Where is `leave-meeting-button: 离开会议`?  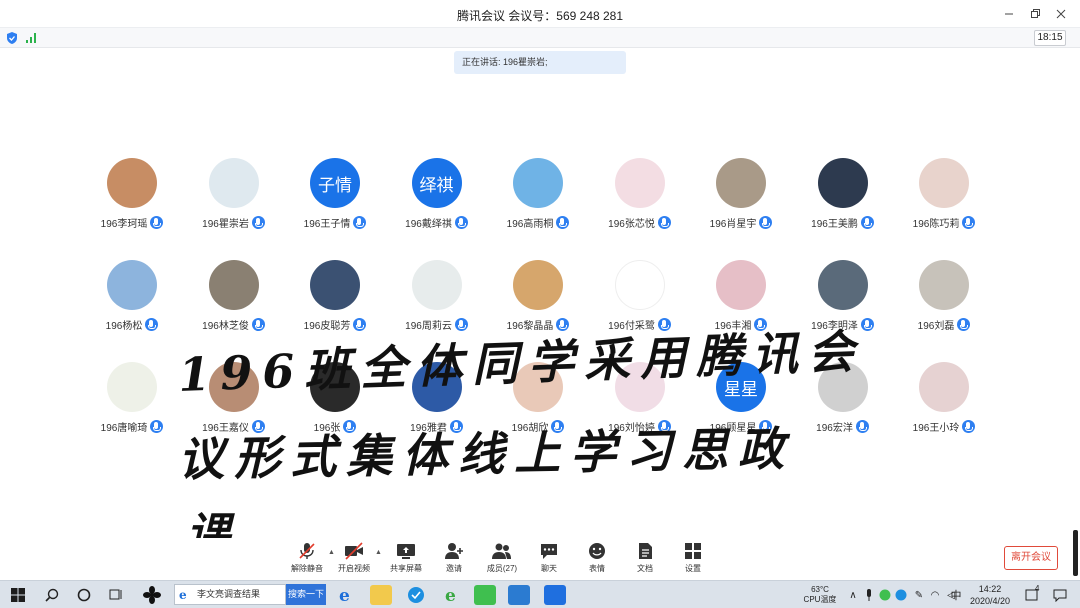
leave-meeting-button: 离开会议 is located at coordinates (1031, 558).